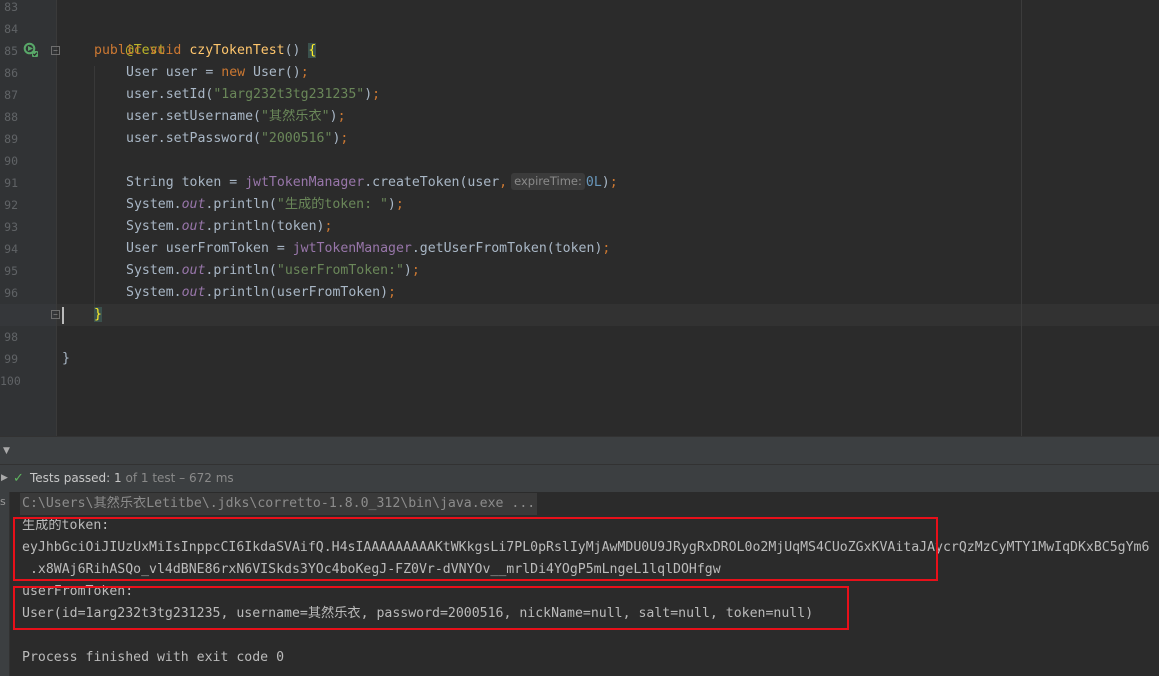 The image size is (1159, 676). Describe the element at coordinates (9, 293) in the screenshot. I see `line-number: 96` at that location.